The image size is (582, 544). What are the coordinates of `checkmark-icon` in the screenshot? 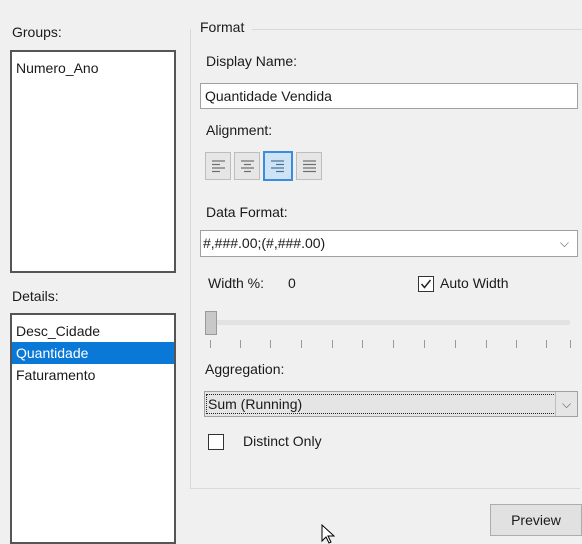 It's located at (426, 284).